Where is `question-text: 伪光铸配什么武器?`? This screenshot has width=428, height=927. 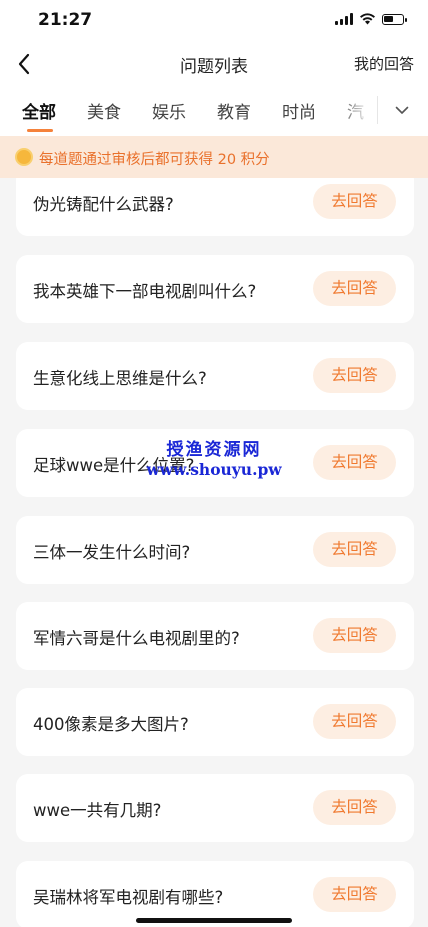
question-text: 伪光铸配什么武器? is located at coordinates (103, 204).